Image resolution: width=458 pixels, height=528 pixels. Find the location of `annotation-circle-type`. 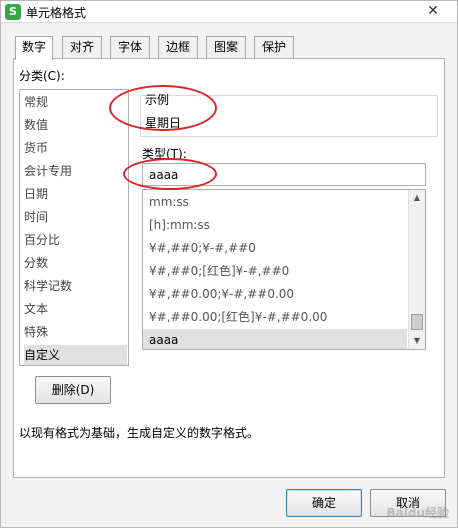

annotation-circle-type is located at coordinates (170, 174).